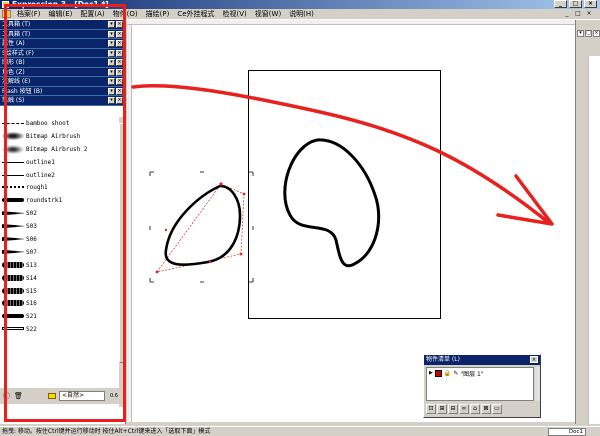  I want to click on menu-plugins: Ce外挂程式, so click(195, 14).